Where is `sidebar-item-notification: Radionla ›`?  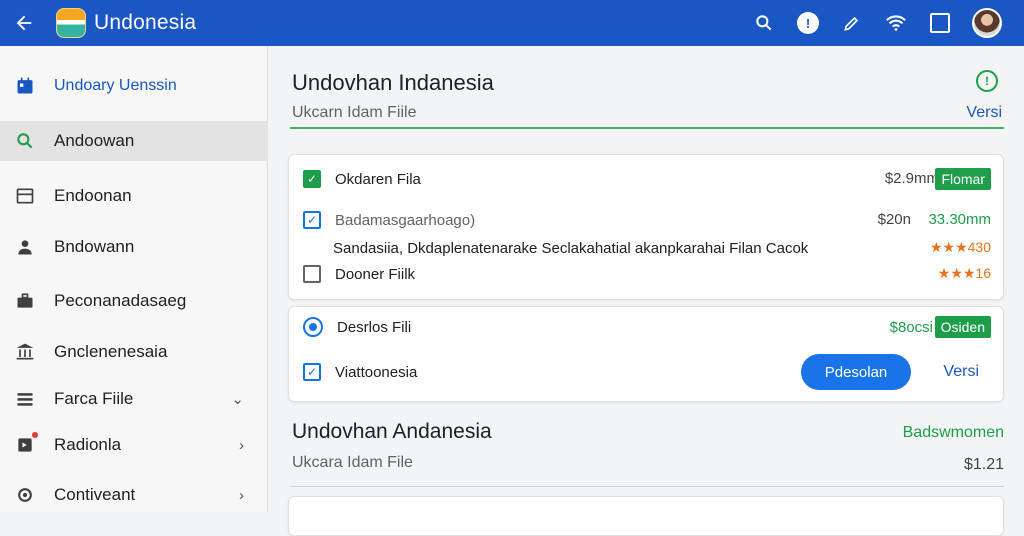 sidebar-item-notification: Radionla › is located at coordinates (134, 445).